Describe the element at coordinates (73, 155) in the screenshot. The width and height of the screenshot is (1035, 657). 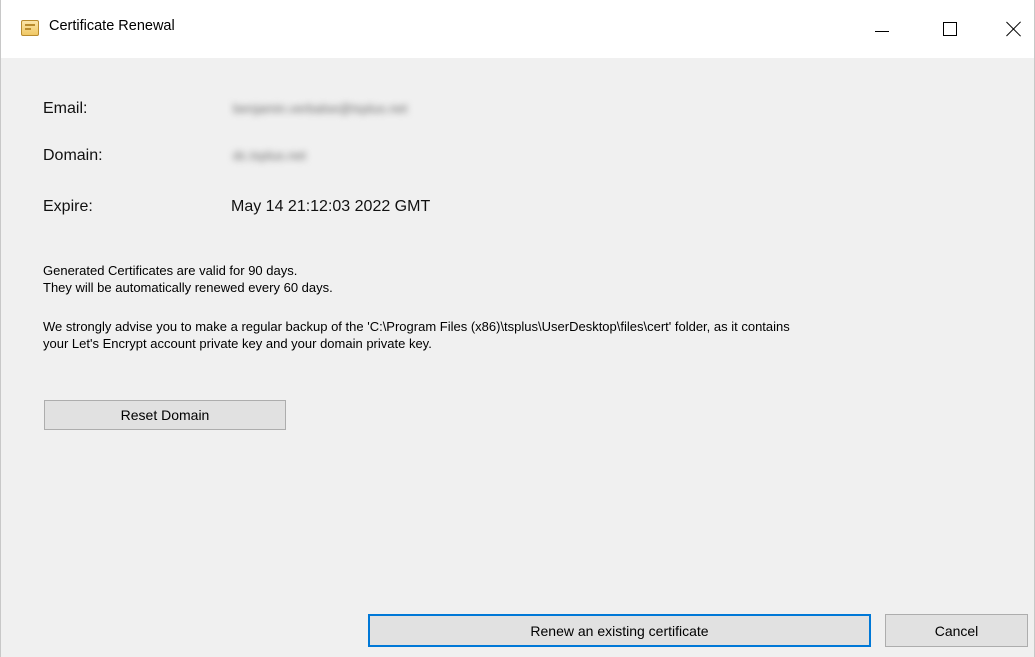
I see `domain-label: Domain:` at that location.